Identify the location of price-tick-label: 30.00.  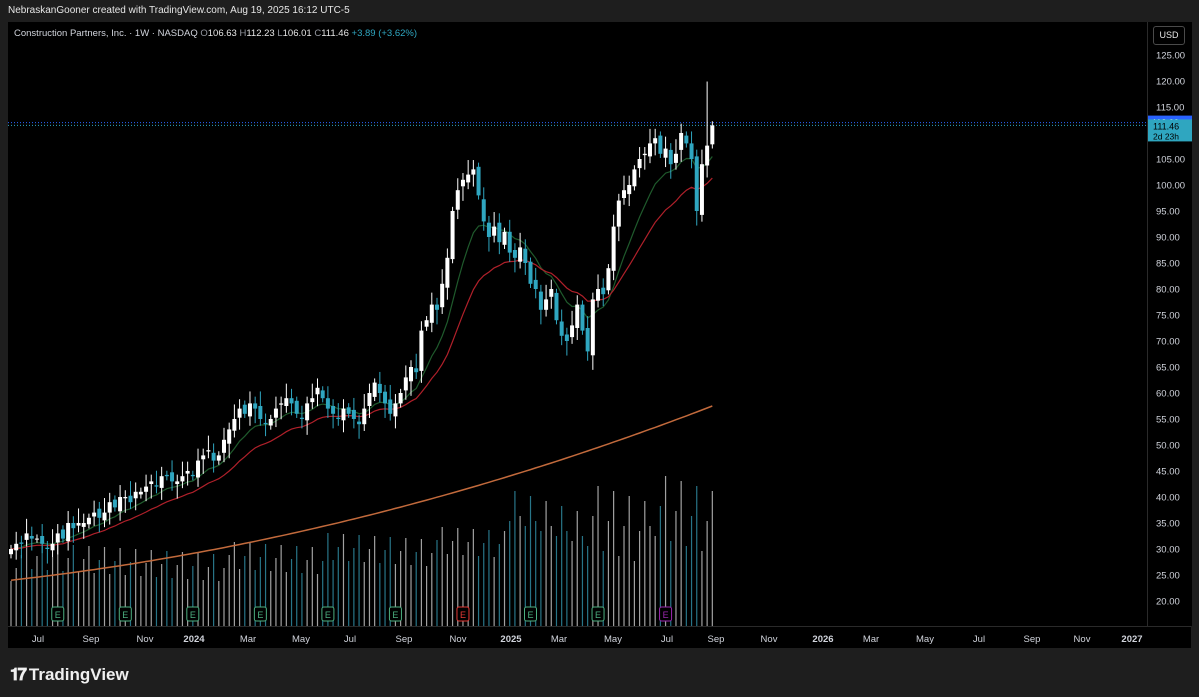
(1168, 550).